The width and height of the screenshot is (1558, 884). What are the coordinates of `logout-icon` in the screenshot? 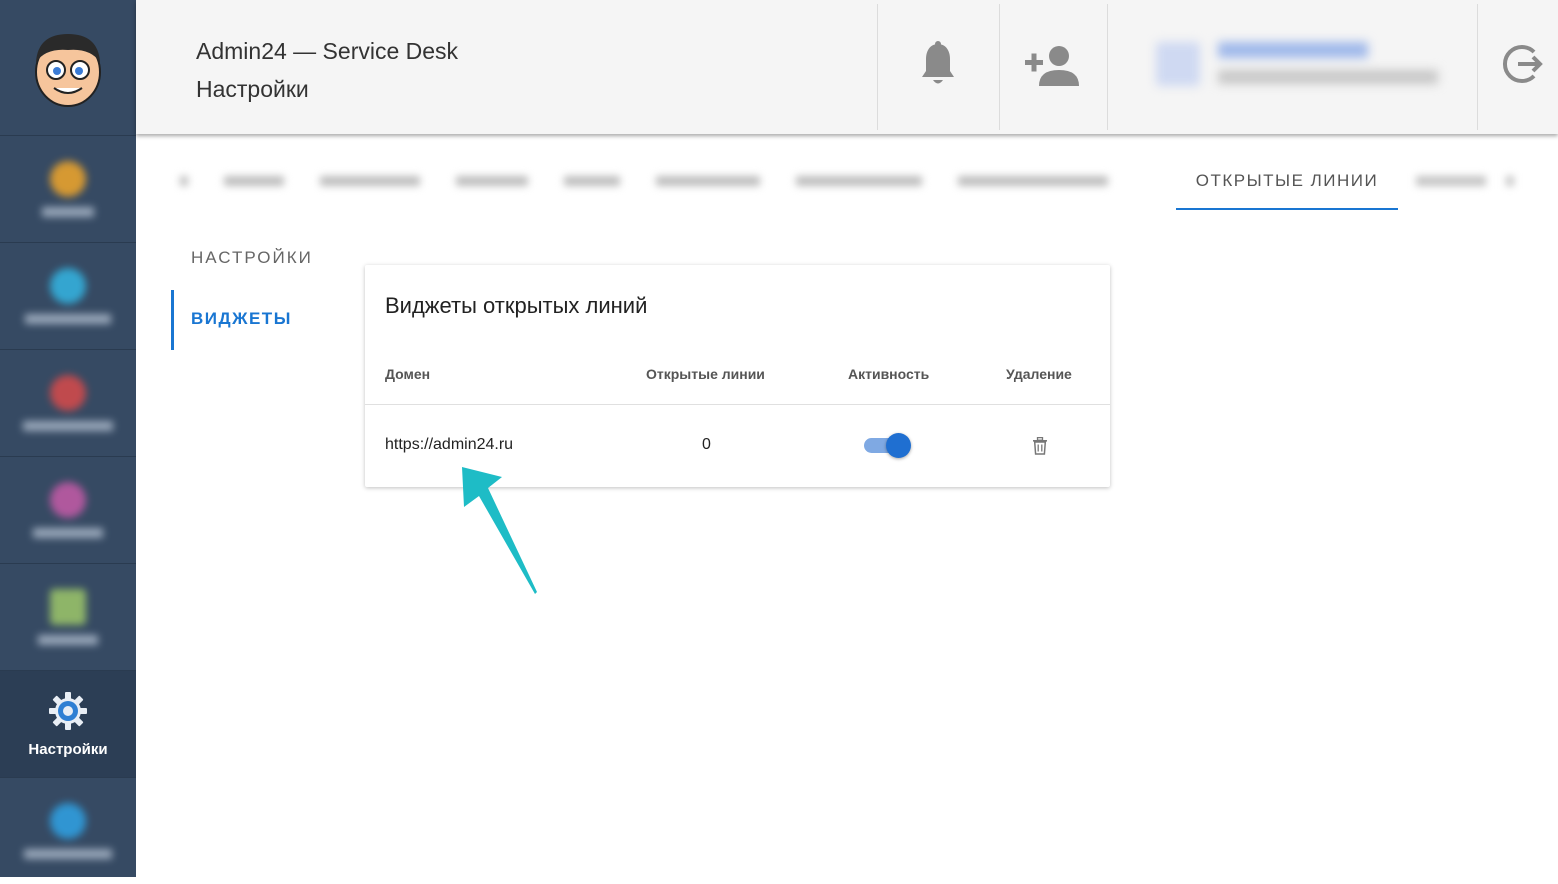 It's located at (1522, 64).